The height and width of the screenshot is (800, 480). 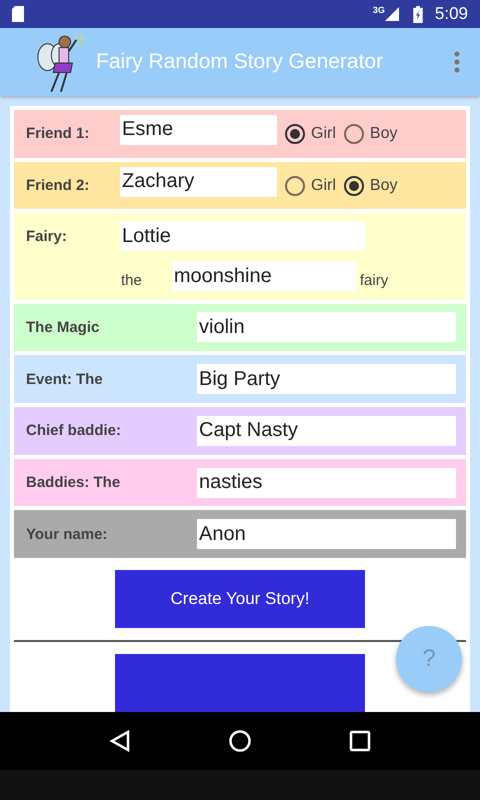 What do you see at coordinates (374, 280) in the screenshot?
I see `connector-text: fairy` at bounding box center [374, 280].